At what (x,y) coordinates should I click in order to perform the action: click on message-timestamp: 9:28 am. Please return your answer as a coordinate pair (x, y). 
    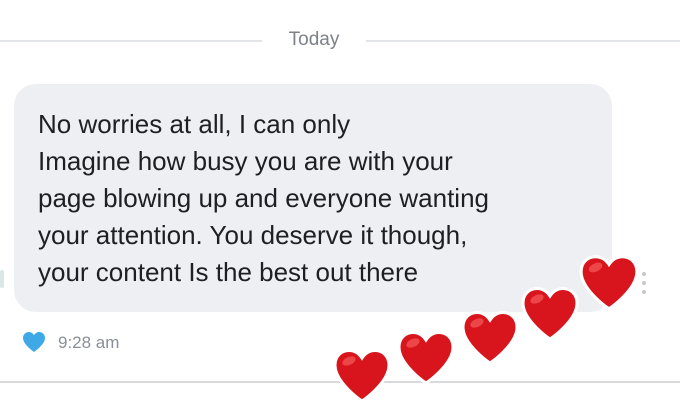
    Looking at the image, I should click on (89, 342).